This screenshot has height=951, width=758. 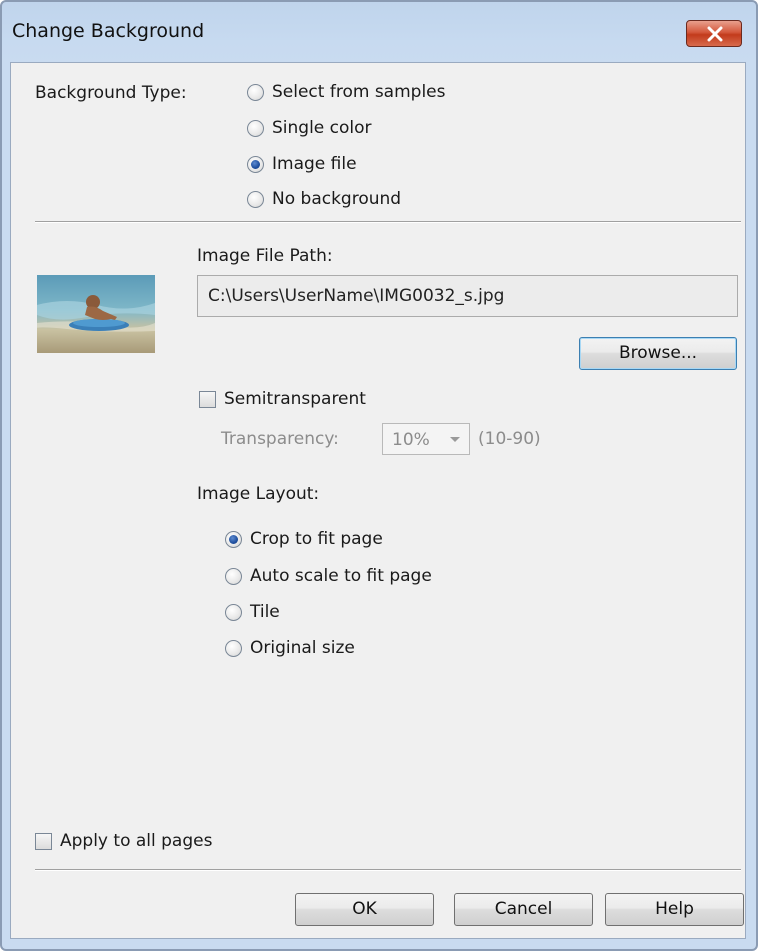 What do you see at coordinates (509, 439) in the screenshot?
I see `transparency-range-hint: (10-90)` at bounding box center [509, 439].